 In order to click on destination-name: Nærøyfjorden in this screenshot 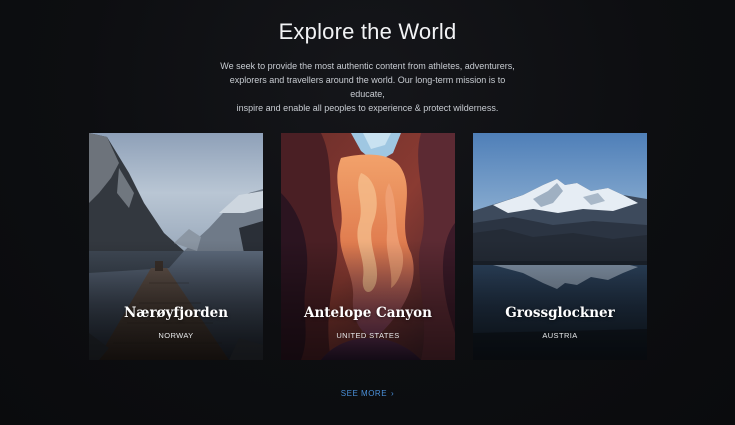, I will do `click(176, 313)`.